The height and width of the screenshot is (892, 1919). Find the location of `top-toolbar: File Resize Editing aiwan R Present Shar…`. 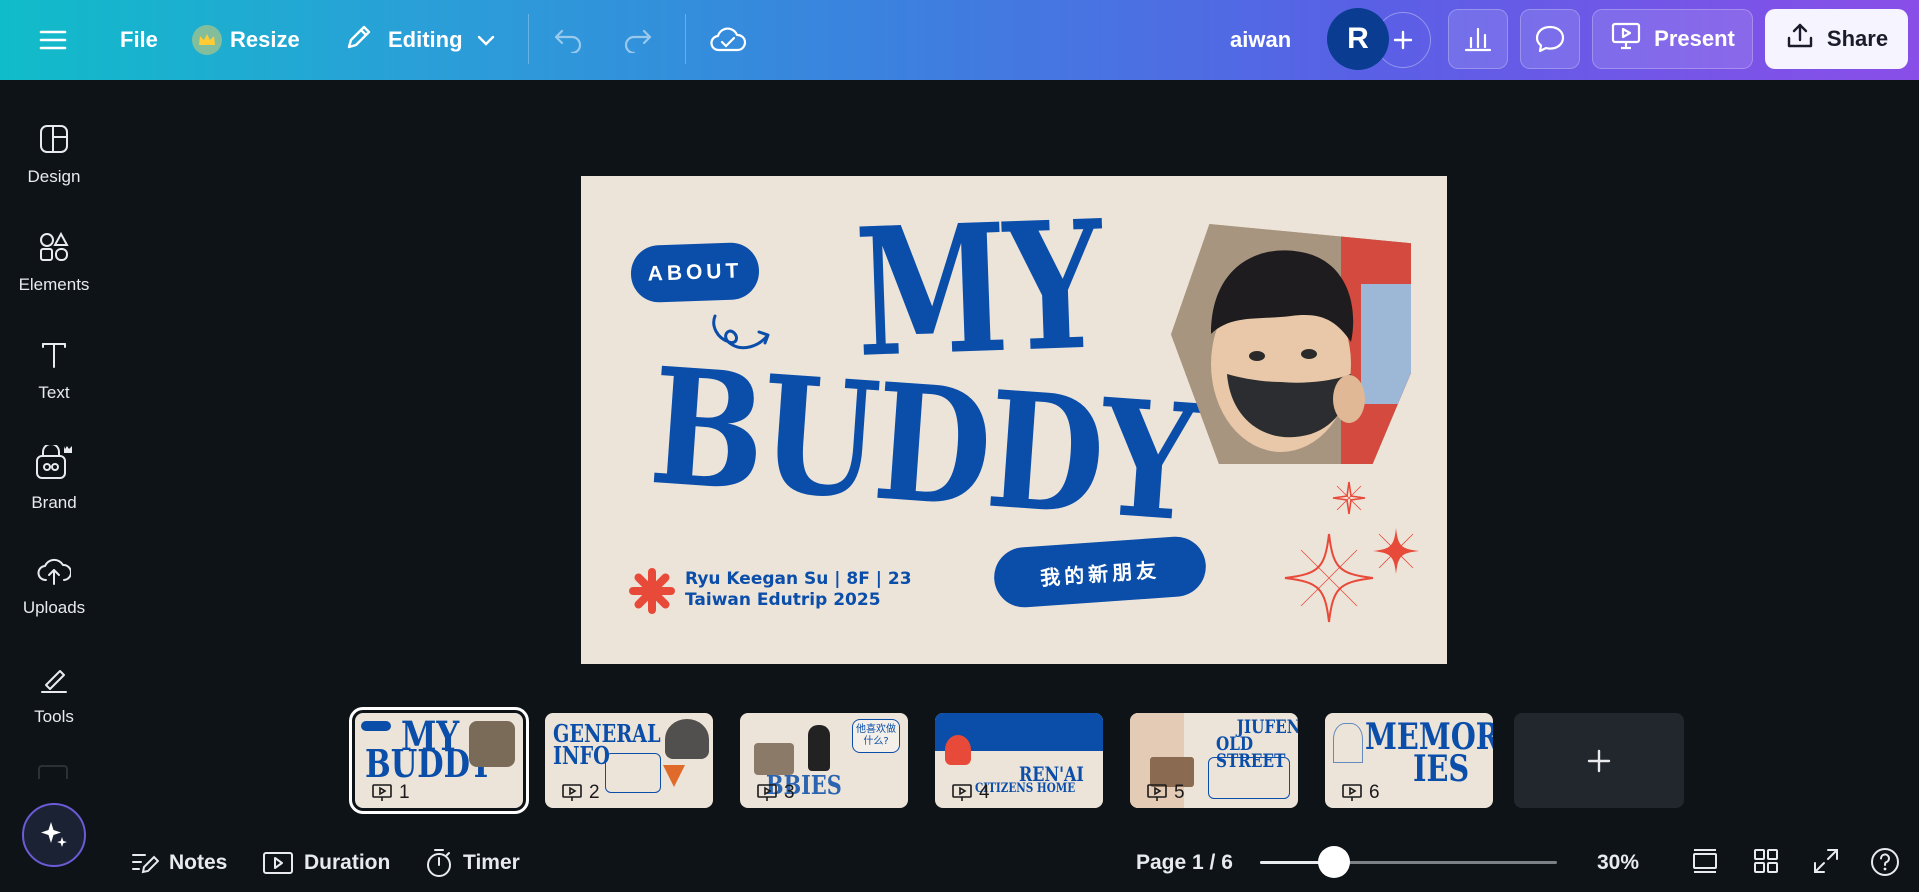

top-toolbar: File Resize Editing aiwan R Present Shar… is located at coordinates (959, 40).